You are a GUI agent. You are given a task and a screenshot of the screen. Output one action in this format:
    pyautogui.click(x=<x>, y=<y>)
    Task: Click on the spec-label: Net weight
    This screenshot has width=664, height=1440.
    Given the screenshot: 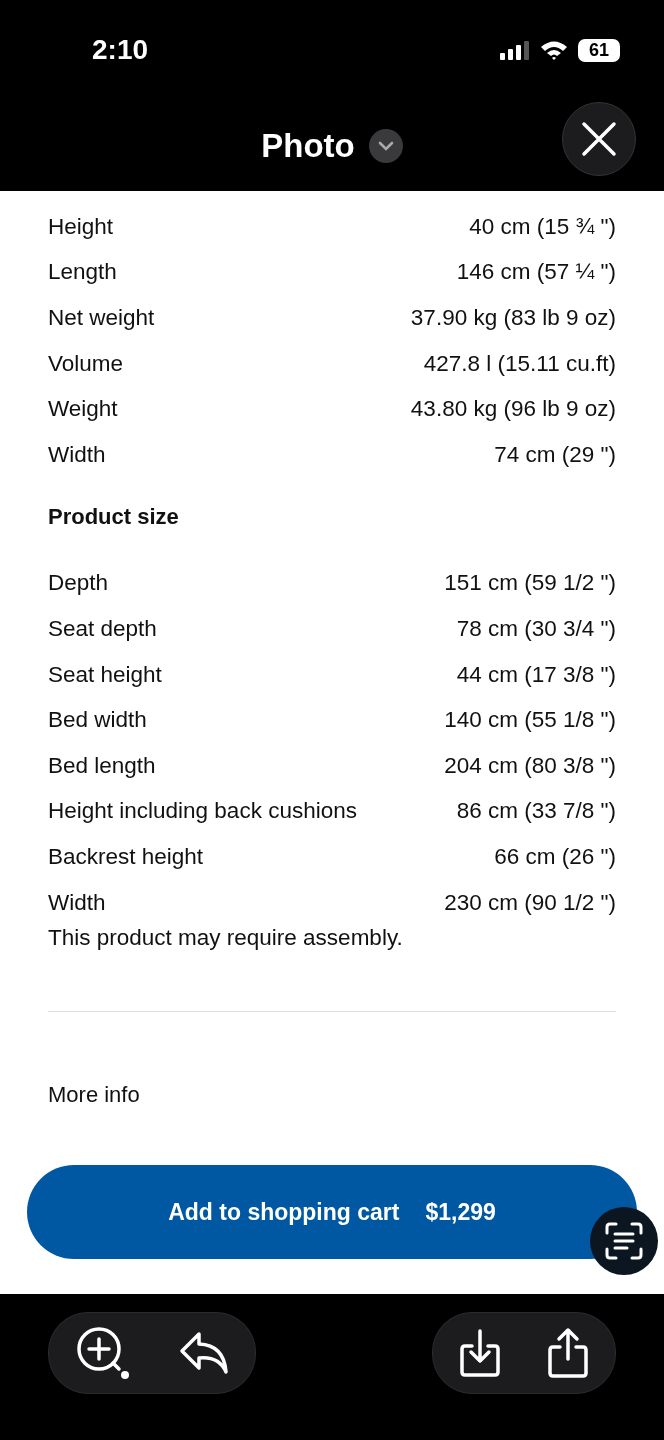 What is the action you would take?
    pyautogui.click(x=101, y=318)
    